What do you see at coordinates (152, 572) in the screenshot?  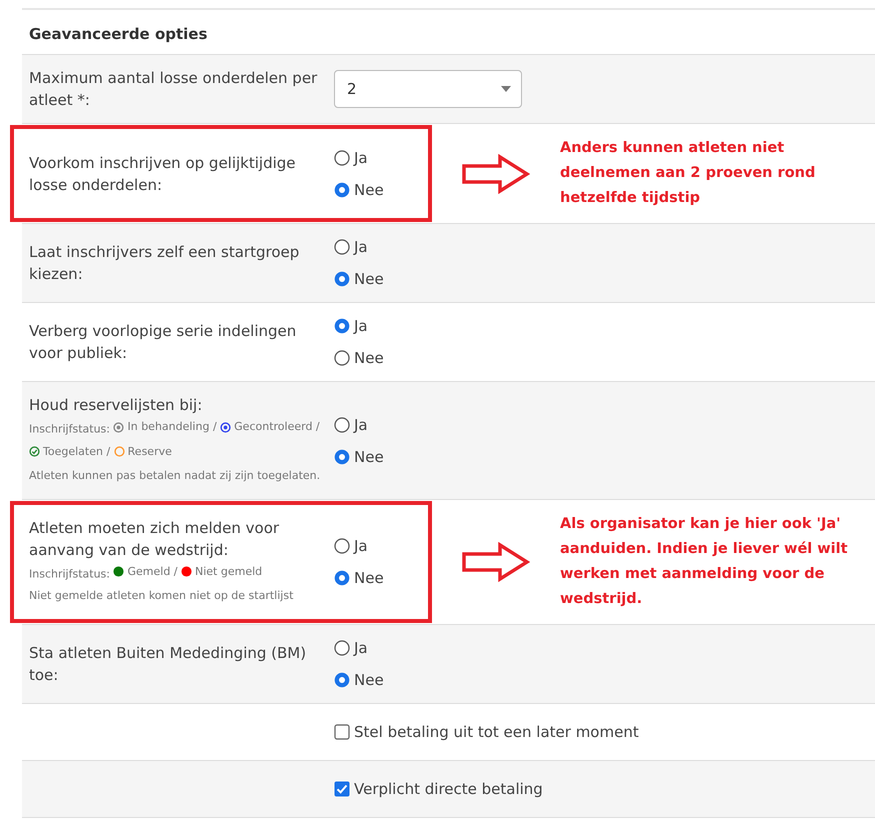 I see `status-label: Gemeld /` at bounding box center [152, 572].